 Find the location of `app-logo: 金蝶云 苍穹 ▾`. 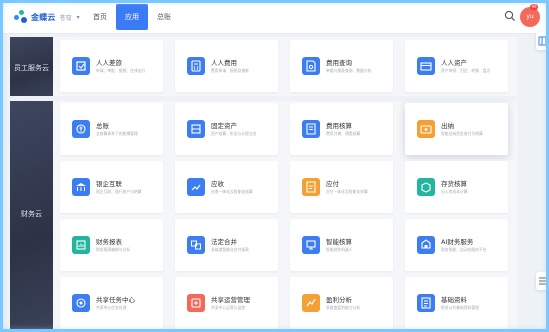

app-logo: 金蝶云 苍穹 ▾ is located at coordinates (47, 17).